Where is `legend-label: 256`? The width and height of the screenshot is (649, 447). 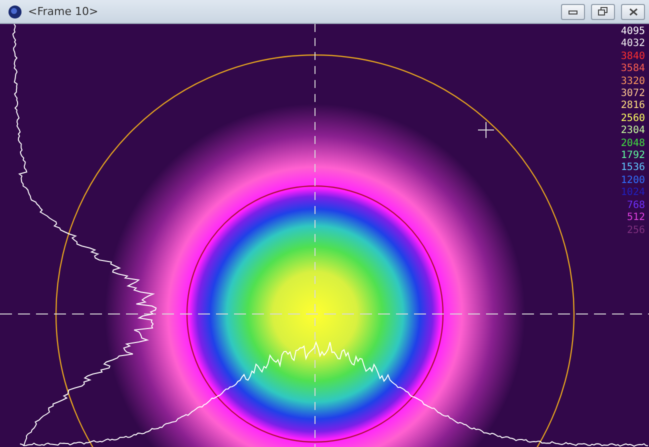 legend-label: 256 is located at coordinates (635, 230).